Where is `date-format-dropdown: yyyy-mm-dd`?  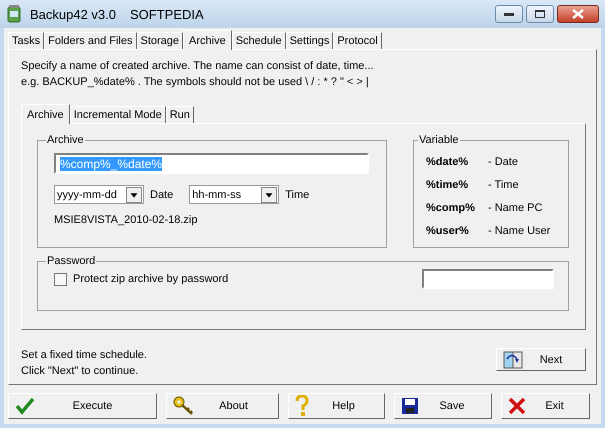
date-format-dropdown: yyyy-mm-dd is located at coordinates (99, 194).